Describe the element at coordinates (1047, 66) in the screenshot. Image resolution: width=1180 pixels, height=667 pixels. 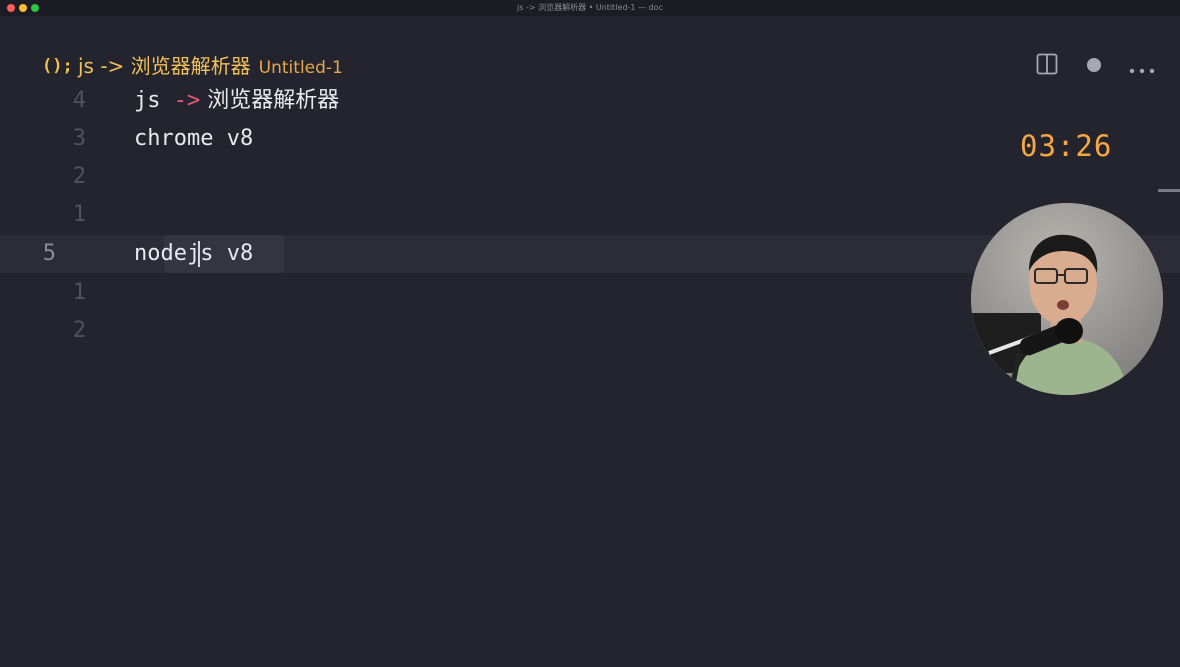
I see `split-editor-icon` at that location.